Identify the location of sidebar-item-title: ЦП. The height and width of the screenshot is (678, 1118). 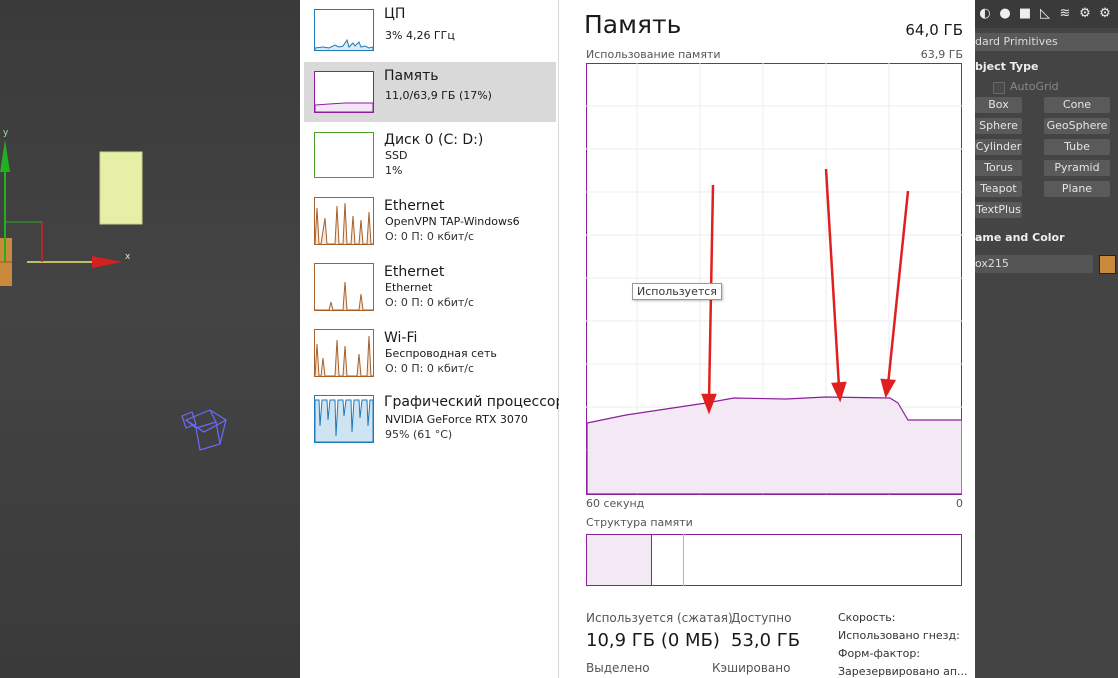
(395, 14).